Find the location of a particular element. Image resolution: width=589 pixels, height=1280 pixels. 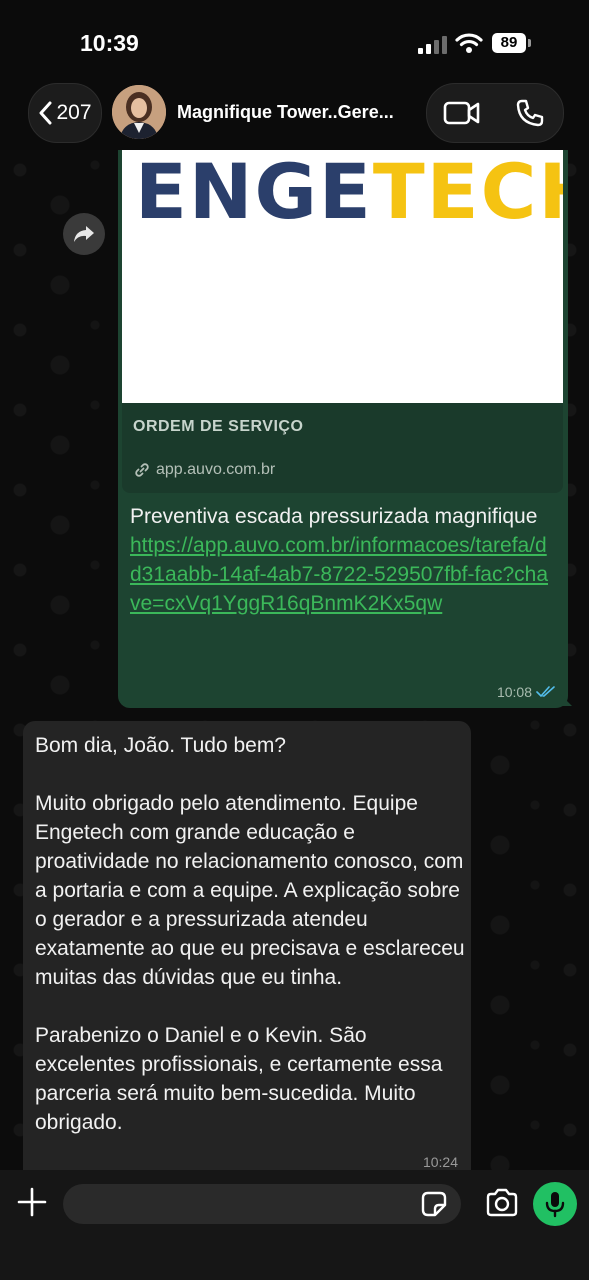

engetech-logo: ENGETECH is located at coordinates (349, 193).